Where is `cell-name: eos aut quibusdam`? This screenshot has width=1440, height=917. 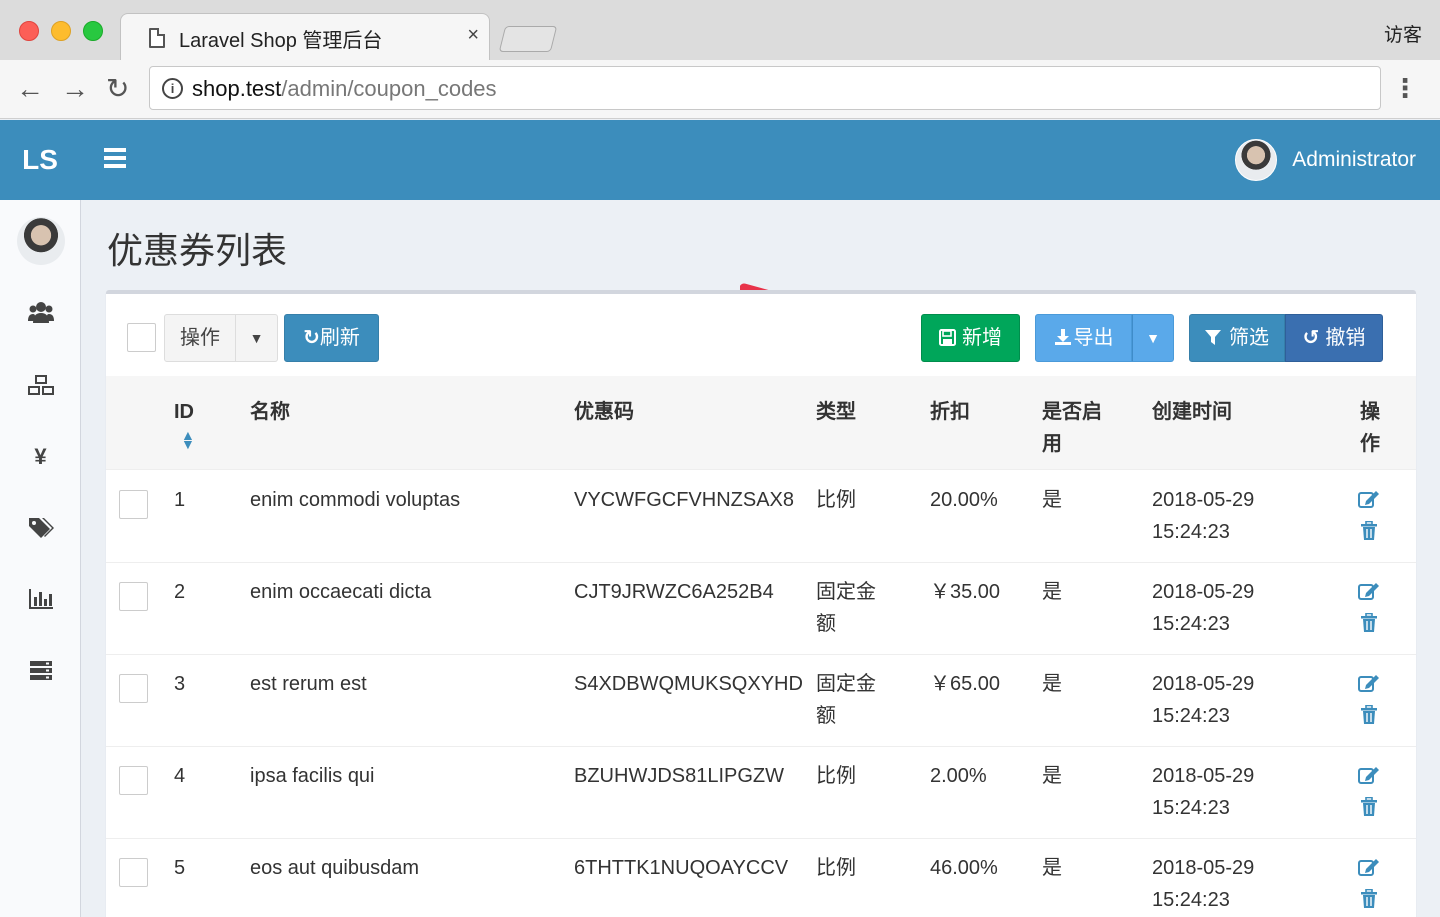
cell-name: eos aut quibusdam is located at coordinates (335, 868).